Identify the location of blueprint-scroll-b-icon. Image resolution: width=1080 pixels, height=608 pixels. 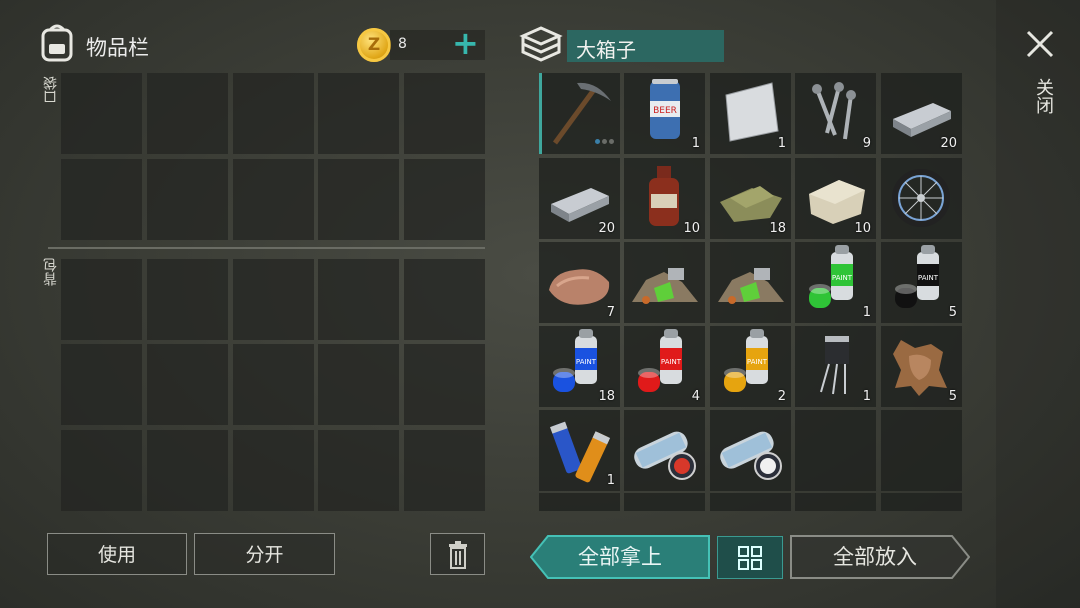
(751, 455).